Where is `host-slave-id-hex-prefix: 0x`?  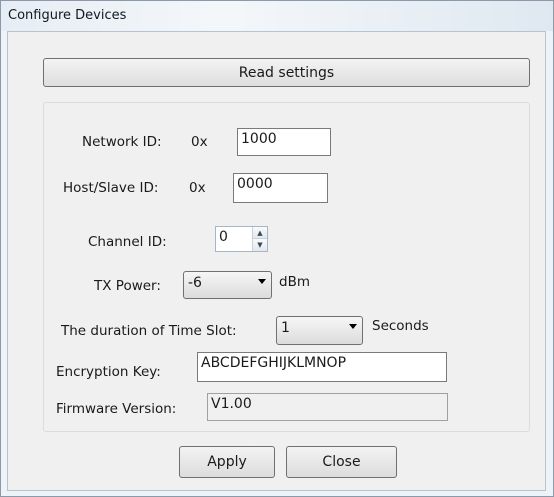
host-slave-id-hex-prefix: 0x is located at coordinates (197, 188).